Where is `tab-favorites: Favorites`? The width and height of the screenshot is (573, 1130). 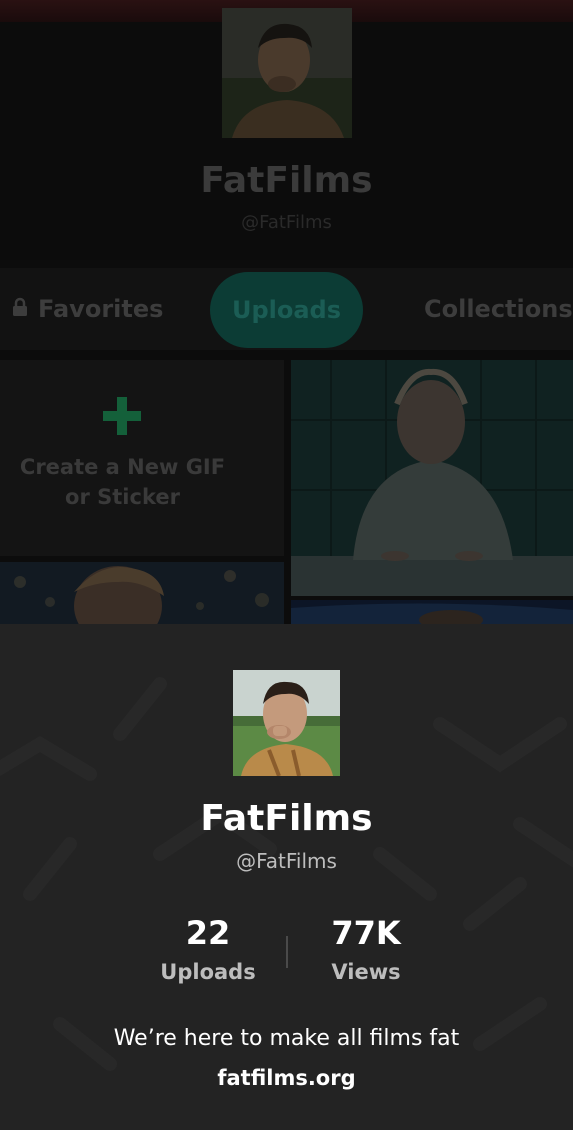
tab-favorites: Favorites is located at coordinates (87, 309).